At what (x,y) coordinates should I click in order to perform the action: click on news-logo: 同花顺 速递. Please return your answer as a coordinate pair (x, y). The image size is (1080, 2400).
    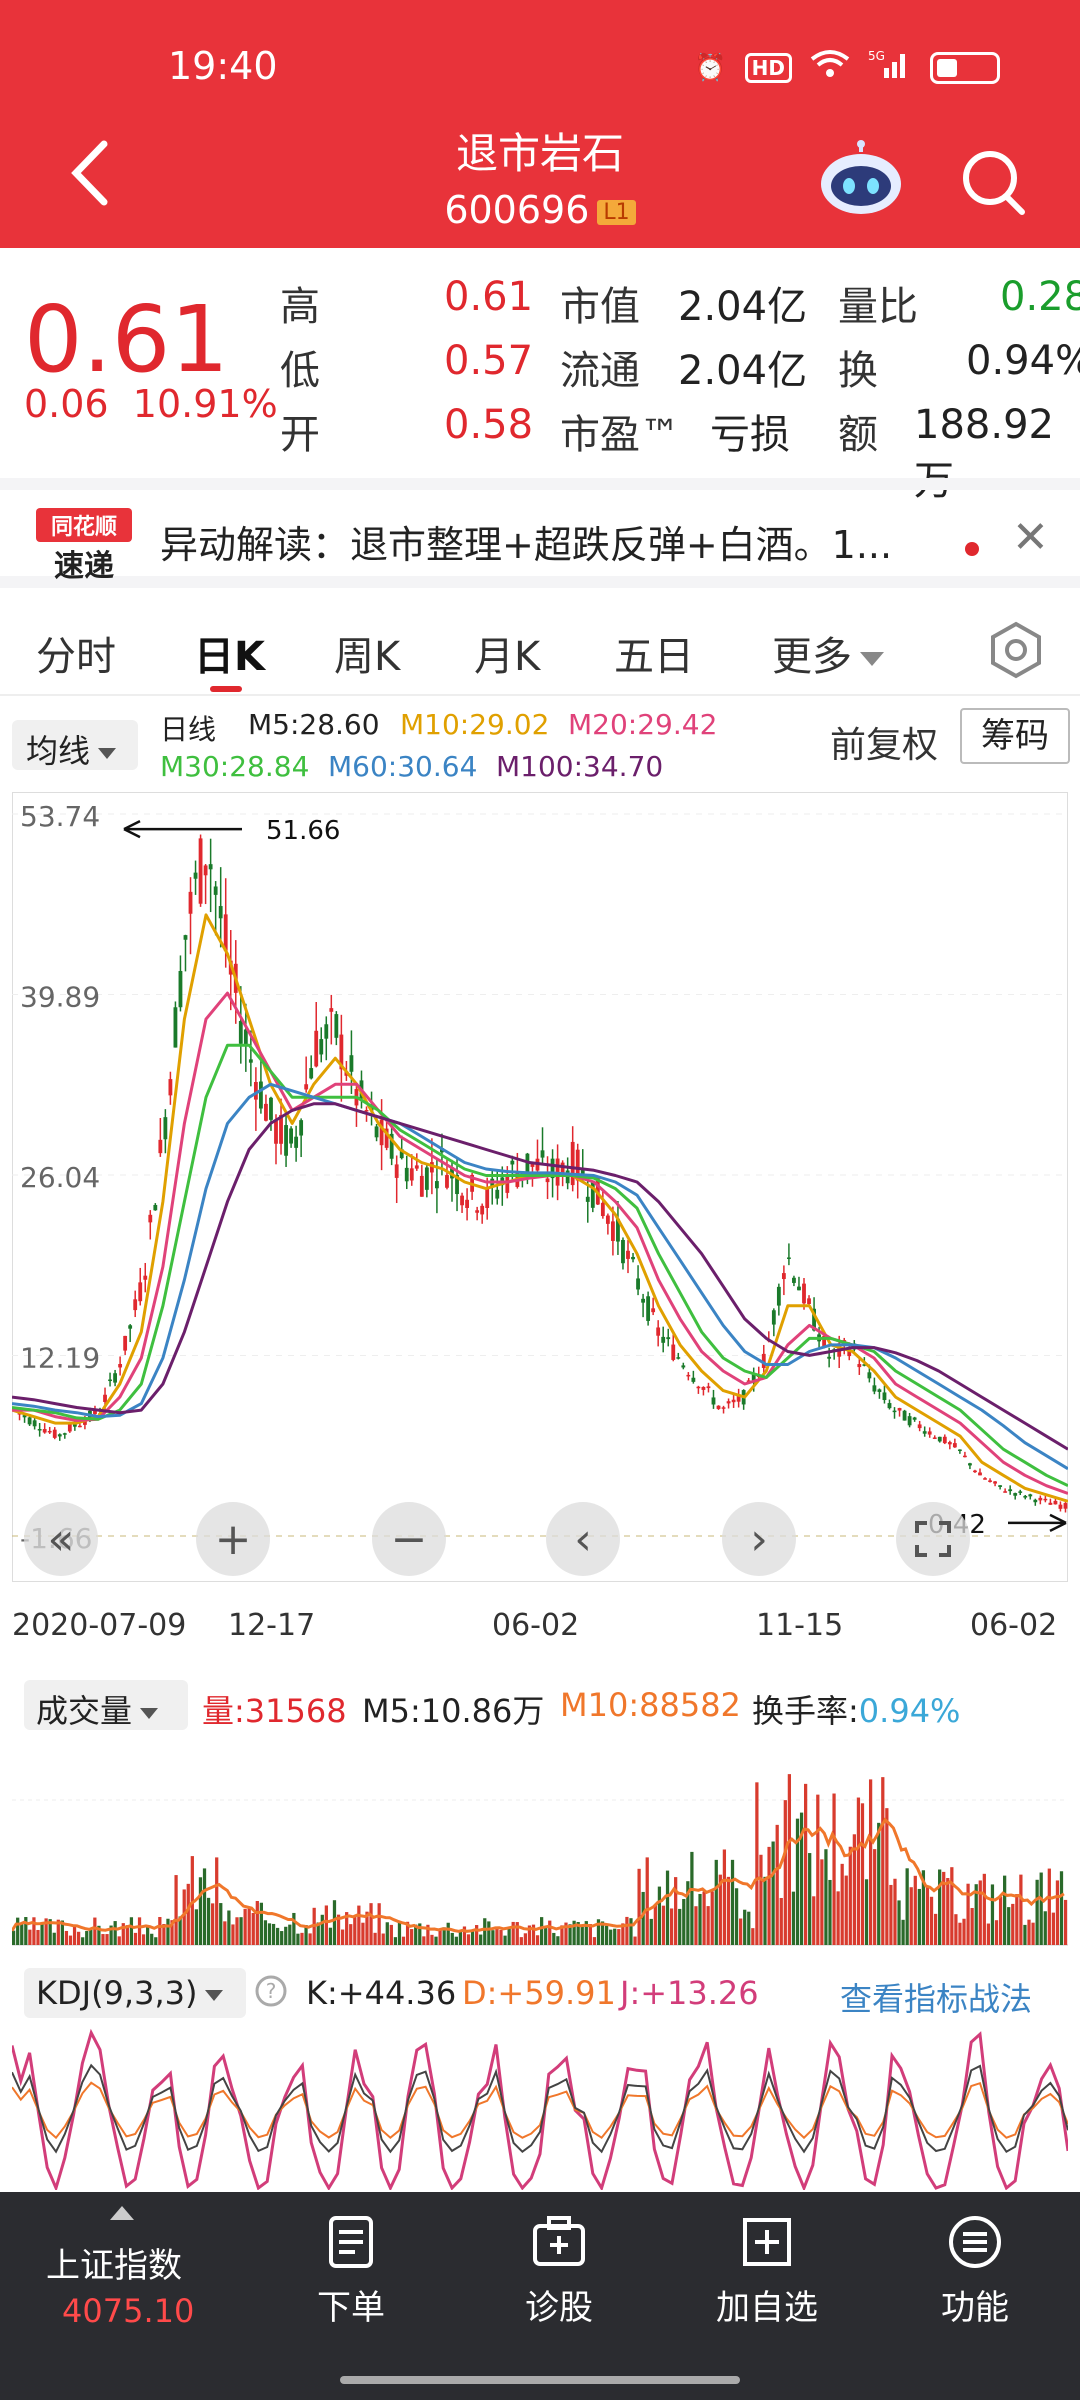
    Looking at the image, I should click on (84, 546).